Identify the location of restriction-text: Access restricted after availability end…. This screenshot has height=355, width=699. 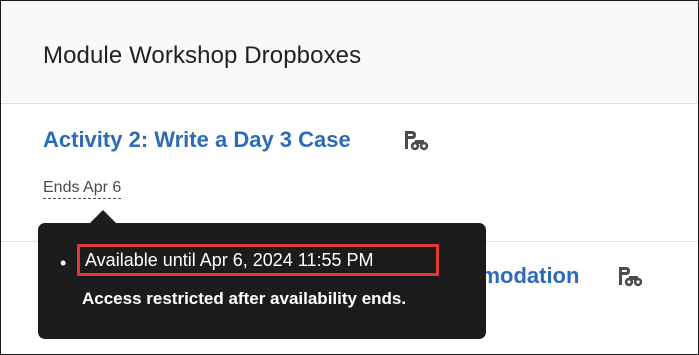
(244, 298).